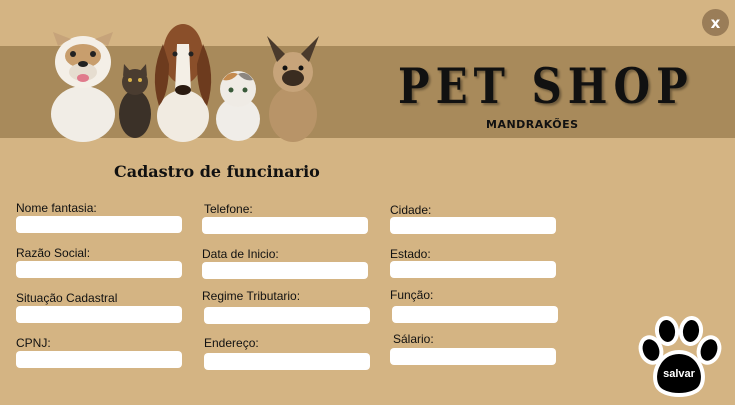 The height and width of the screenshot is (405, 735). Describe the element at coordinates (532, 124) in the screenshot. I see `brand-subtitle: MANDRAKÕES` at that location.